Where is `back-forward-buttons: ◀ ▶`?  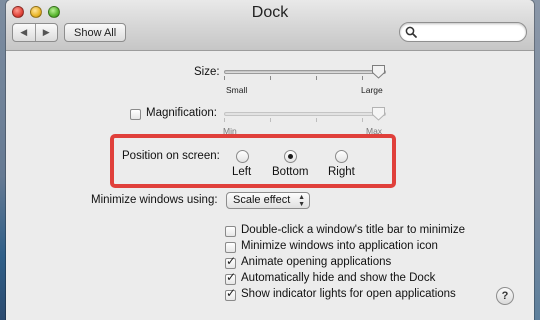 back-forward-buttons: ◀ ▶ is located at coordinates (35, 32).